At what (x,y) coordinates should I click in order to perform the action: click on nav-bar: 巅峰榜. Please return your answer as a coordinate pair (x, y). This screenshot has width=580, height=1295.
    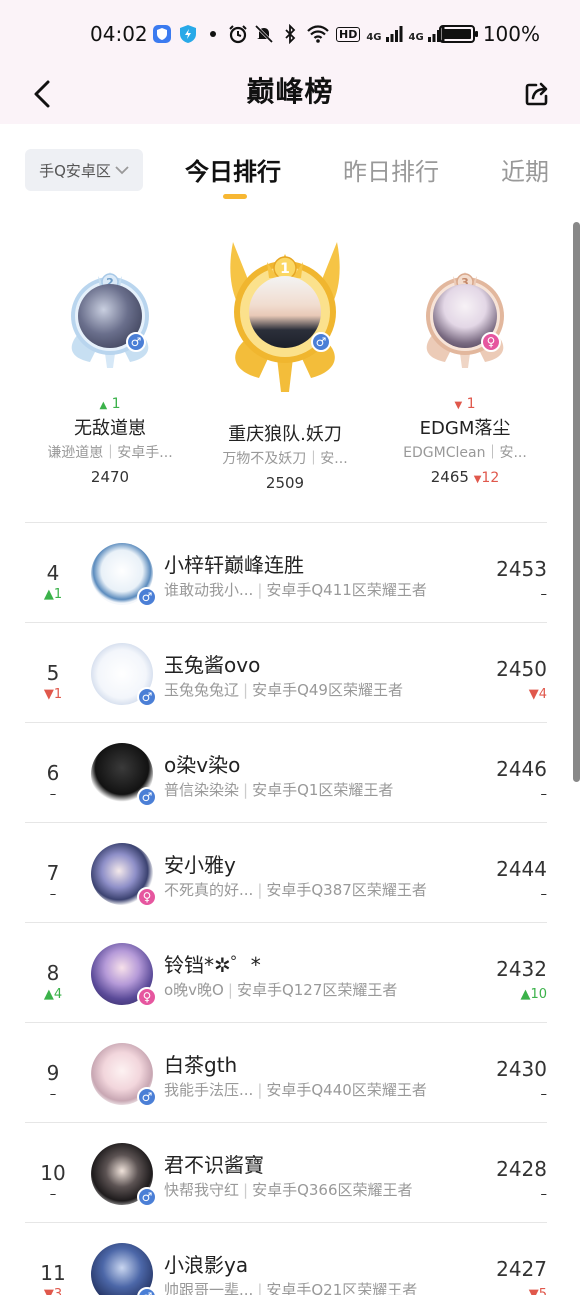
    Looking at the image, I should click on (290, 95).